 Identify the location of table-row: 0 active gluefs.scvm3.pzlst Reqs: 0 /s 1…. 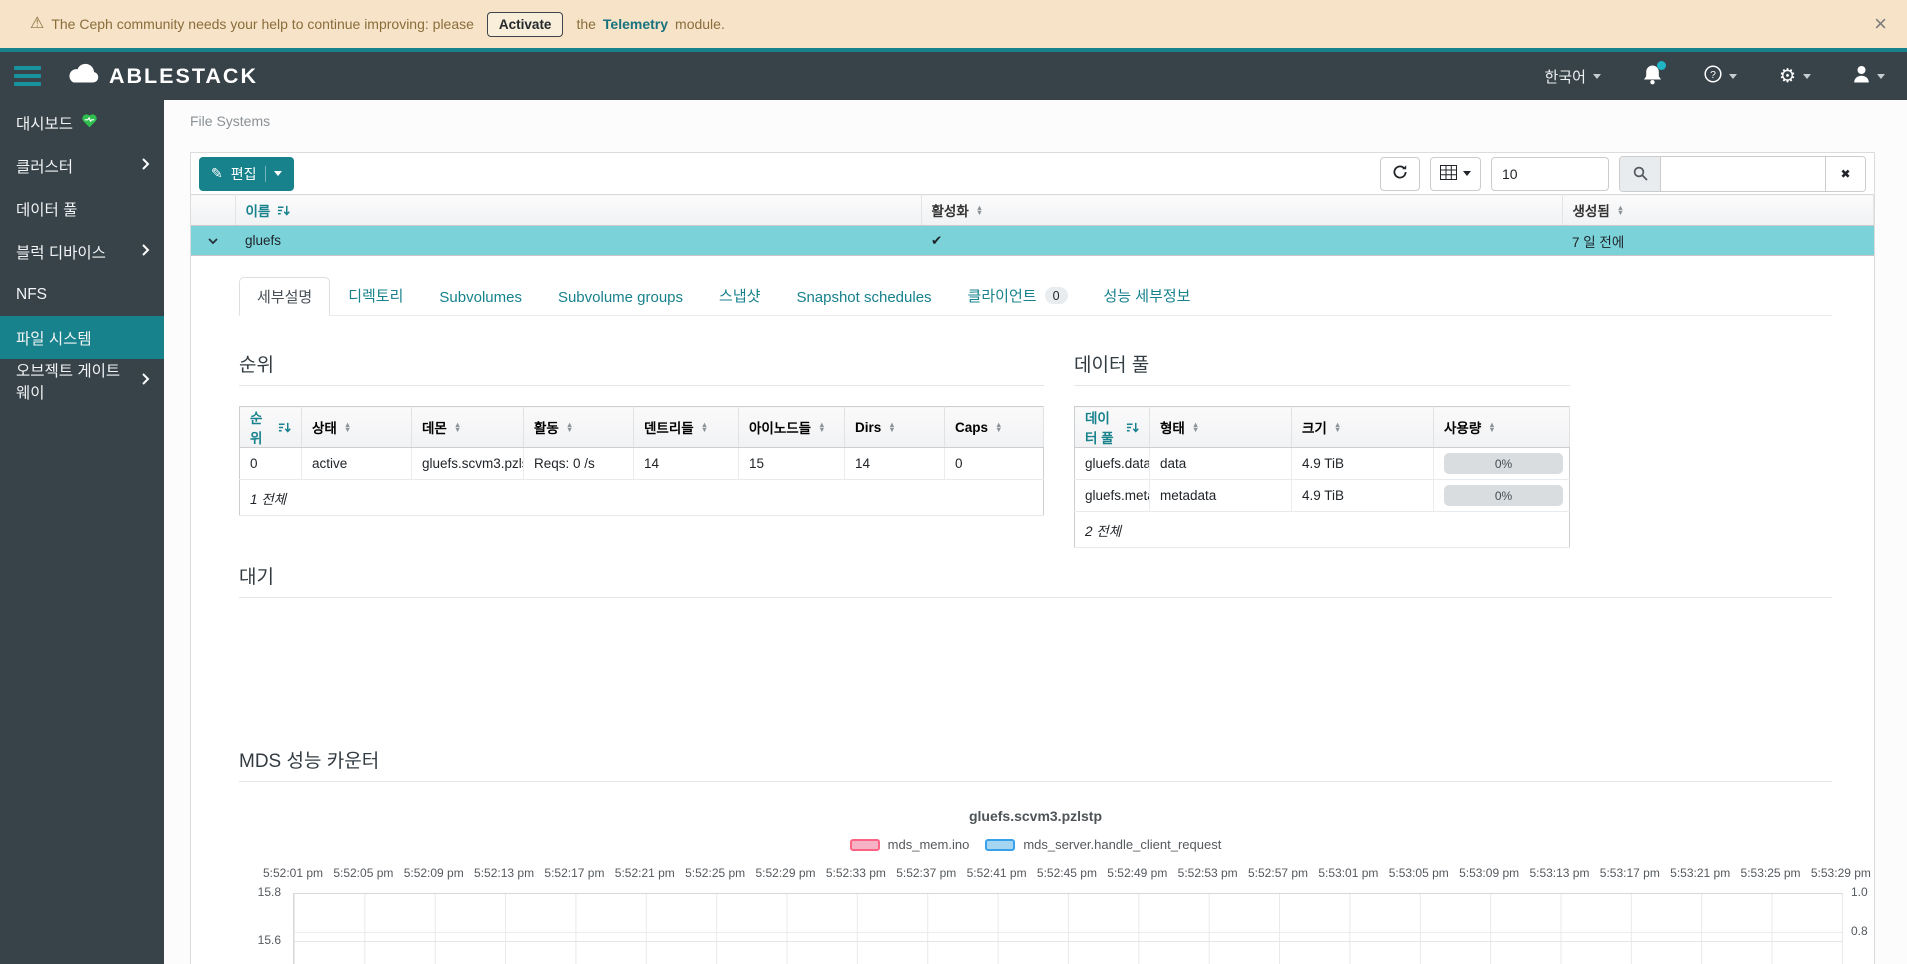
(641, 463).